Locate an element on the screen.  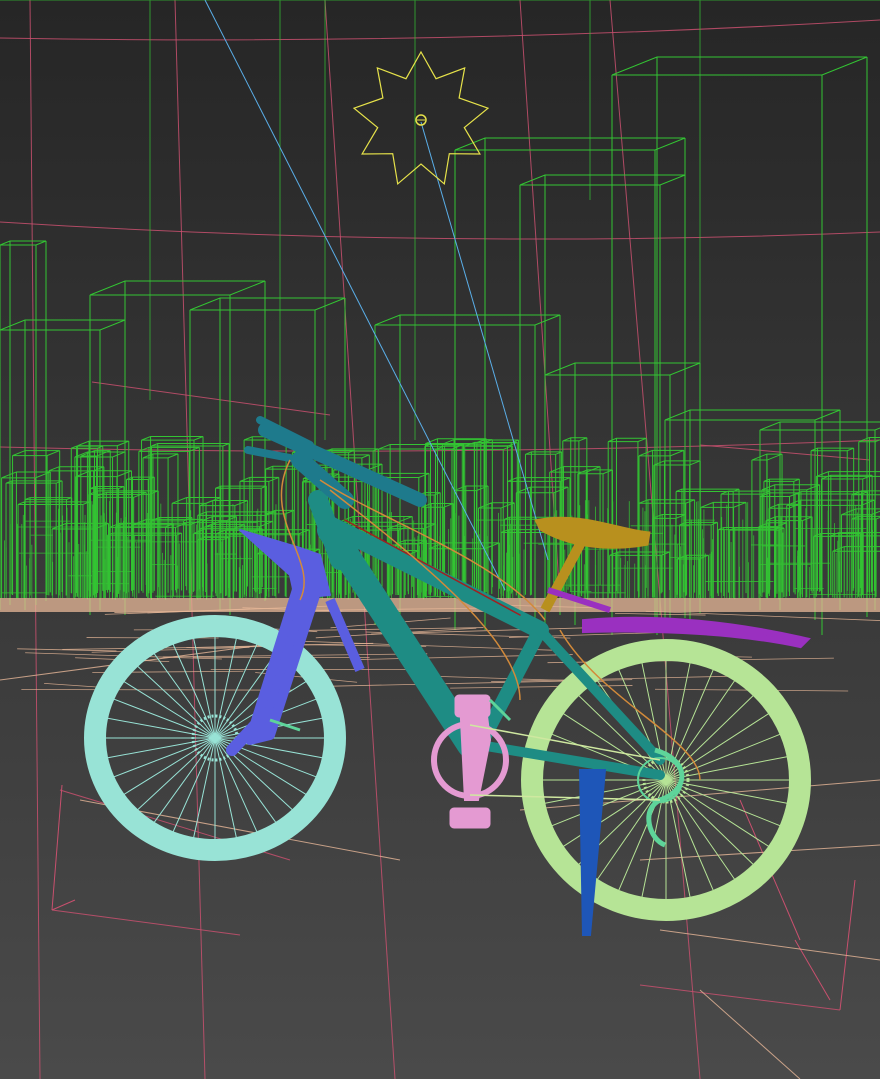
rear-wheel is located at coordinates (666, 780).